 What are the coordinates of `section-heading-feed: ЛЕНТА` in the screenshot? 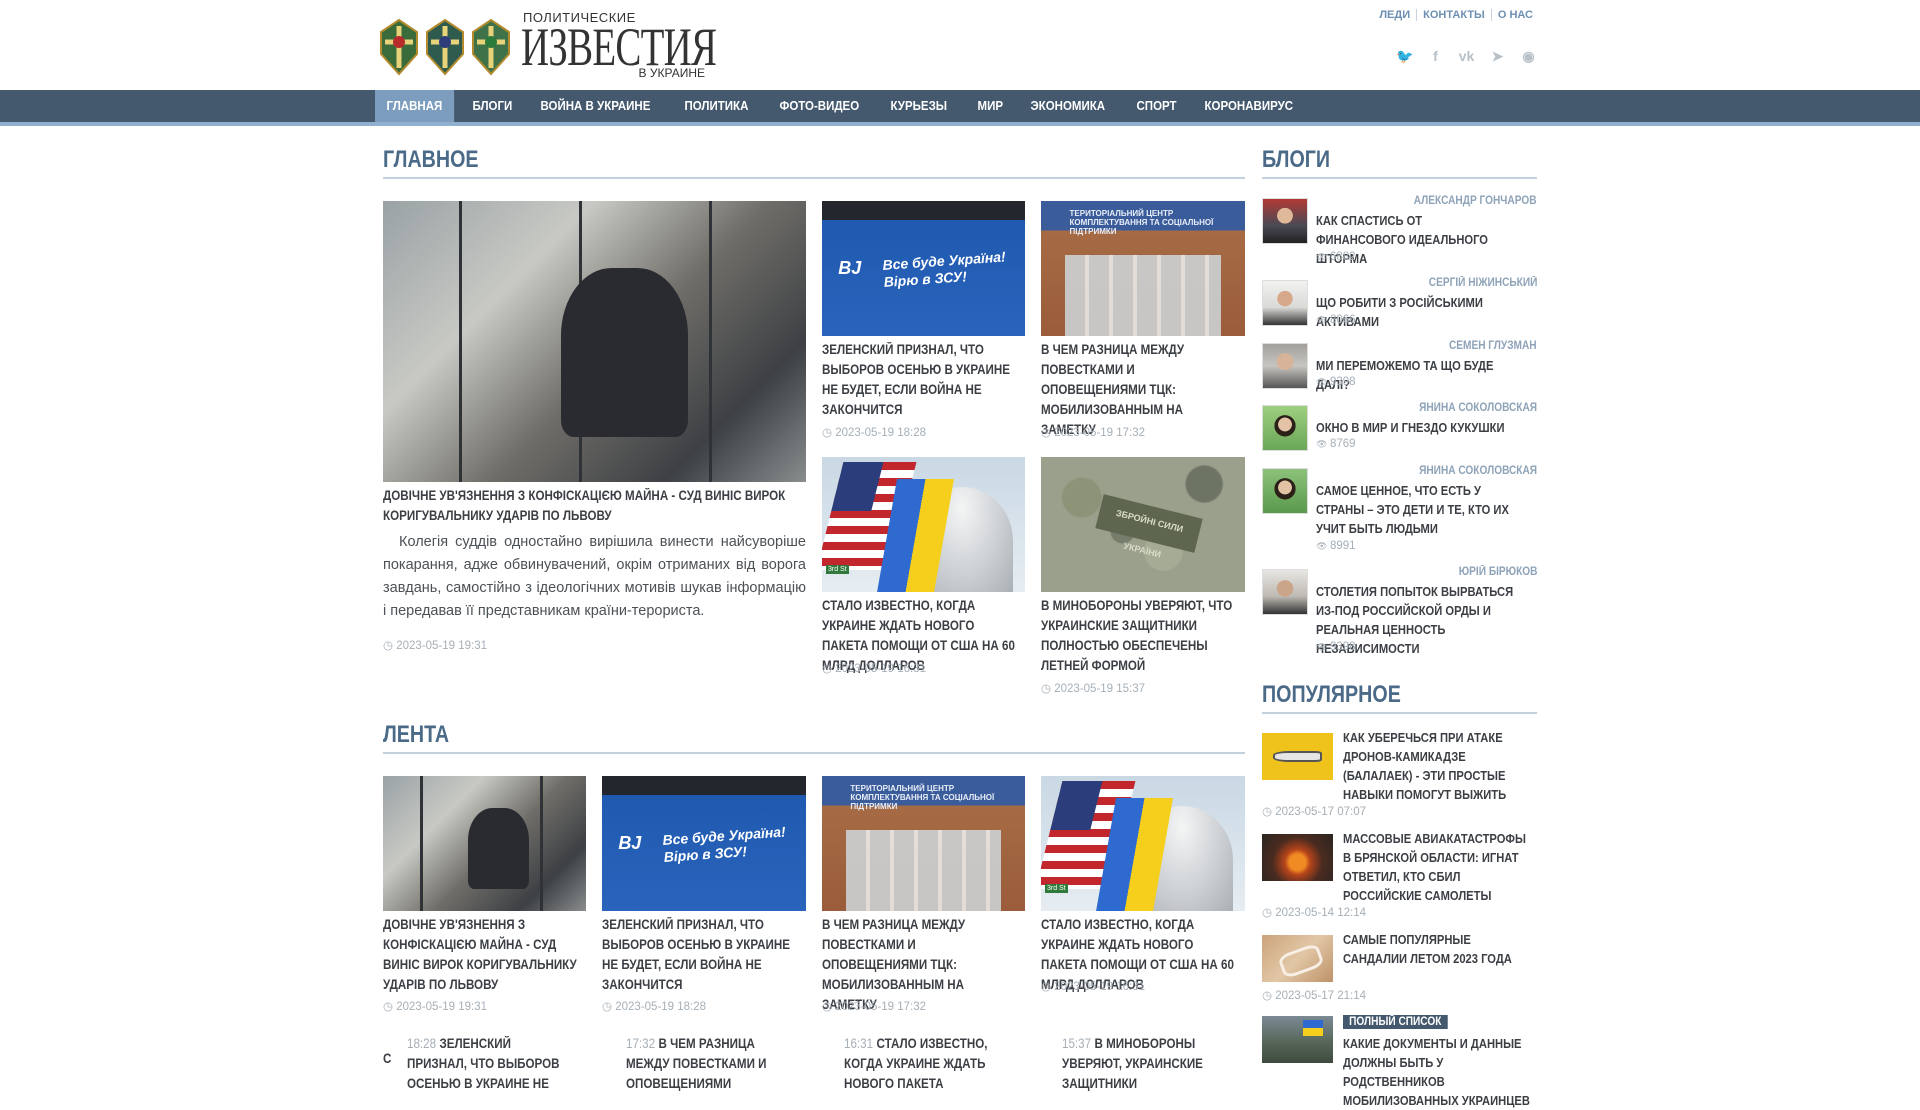 It's located at (416, 734).